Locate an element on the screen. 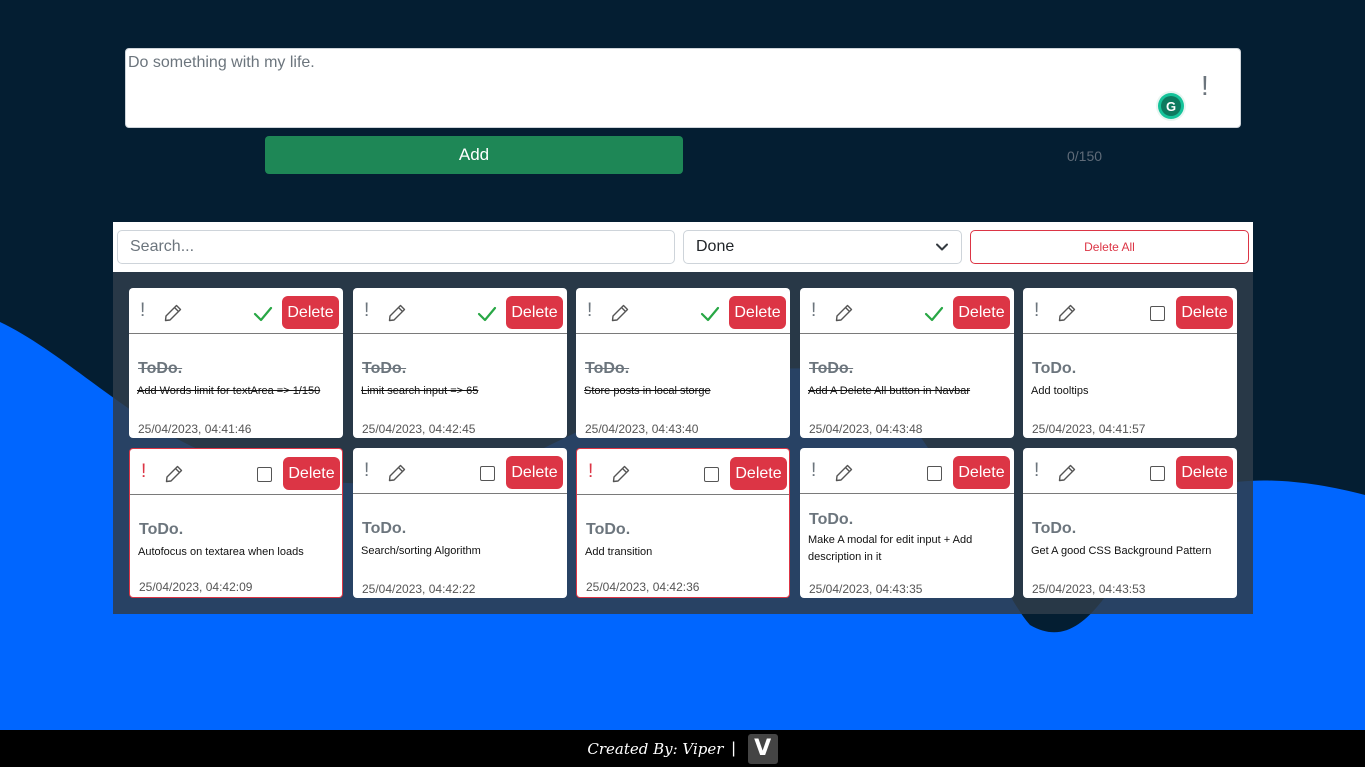  card-timestamp: 25/04/2023, 04:43:40 is located at coordinates (642, 429).